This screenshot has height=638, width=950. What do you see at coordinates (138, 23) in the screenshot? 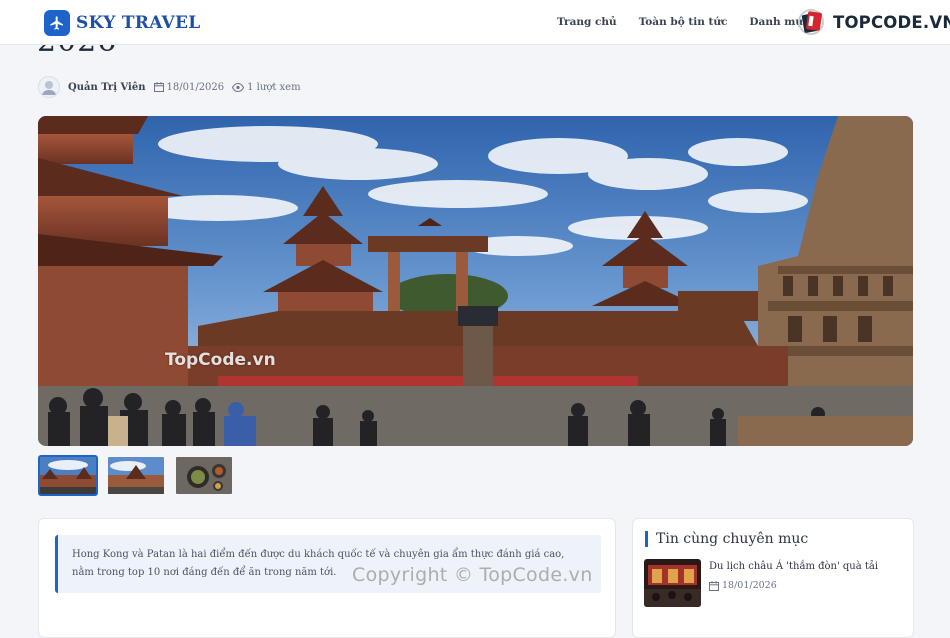
I see `brand-name: SKY TRAVEL` at bounding box center [138, 23].